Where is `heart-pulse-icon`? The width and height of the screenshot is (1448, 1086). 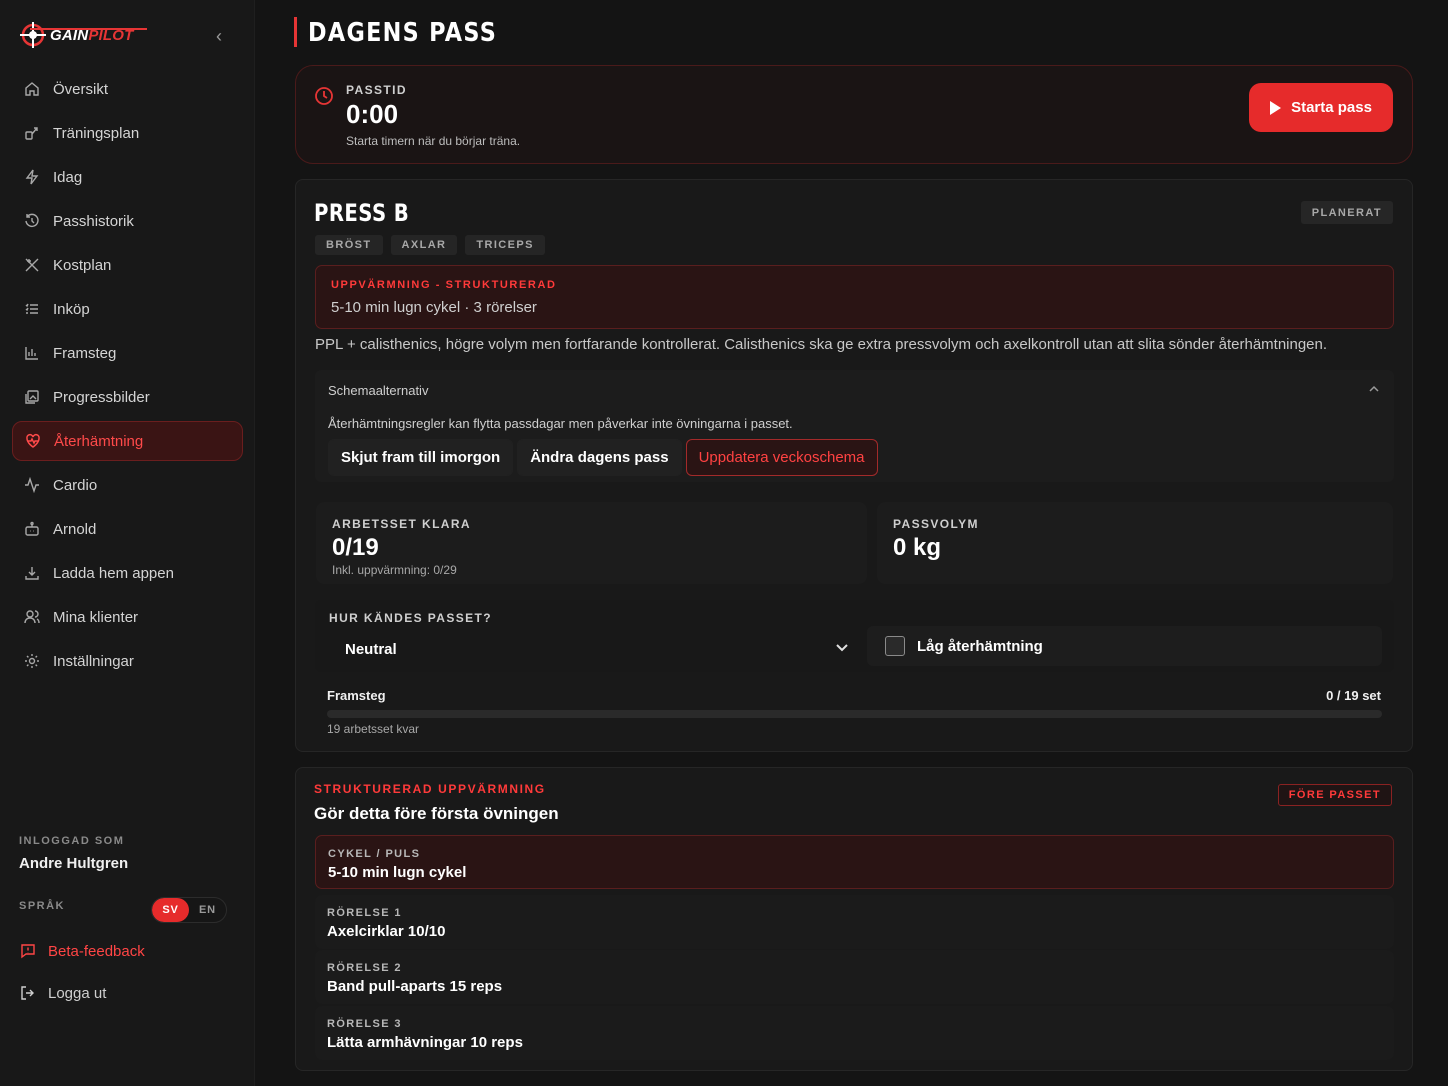
heart-pulse-icon is located at coordinates (33, 441).